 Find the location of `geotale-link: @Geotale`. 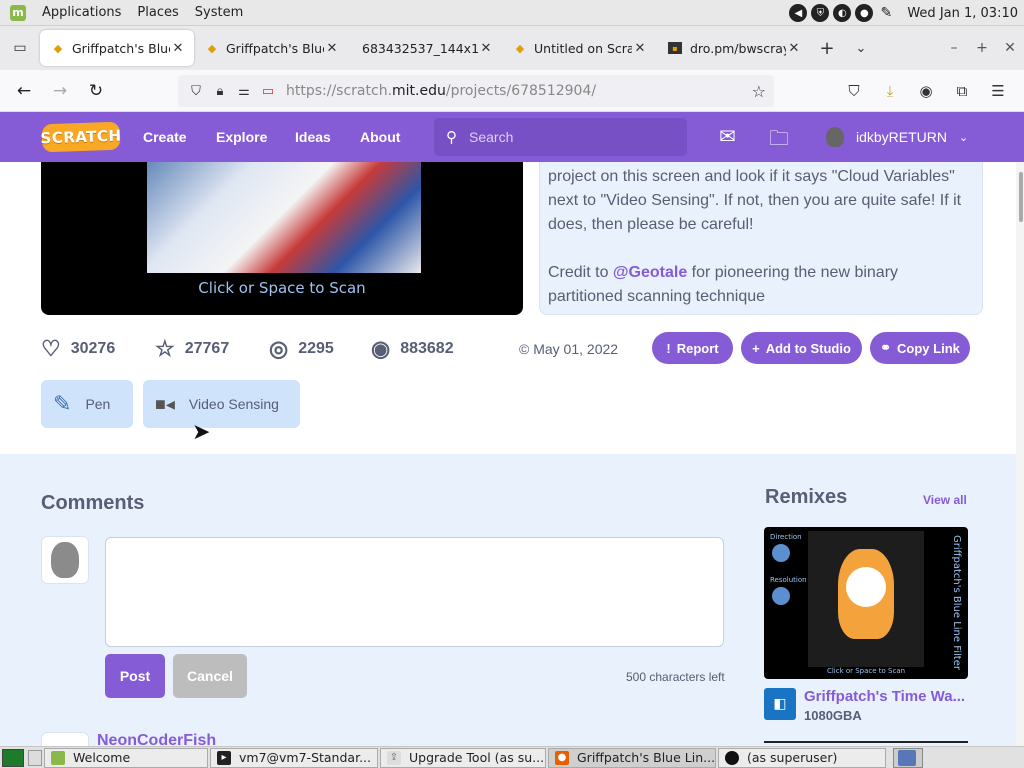

geotale-link: @Geotale is located at coordinates (650, 272).